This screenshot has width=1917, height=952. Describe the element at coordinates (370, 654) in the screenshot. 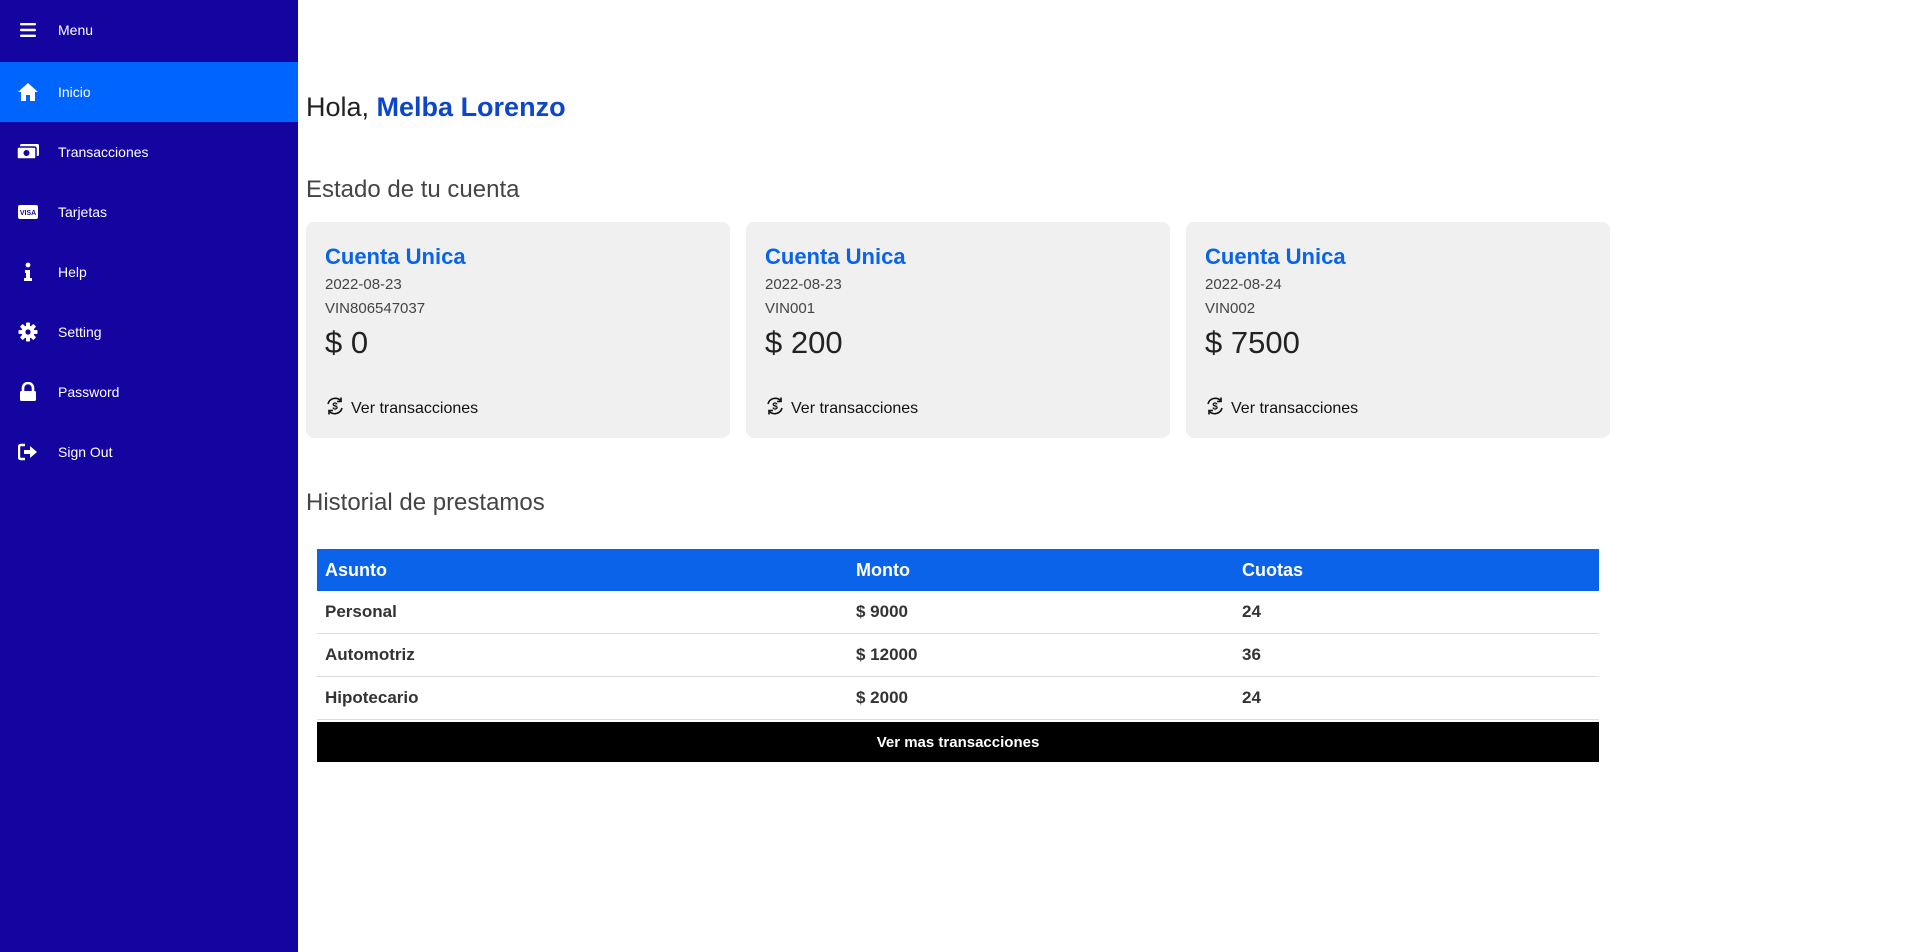

I see `cell-asunto: Automotriz` at that location.